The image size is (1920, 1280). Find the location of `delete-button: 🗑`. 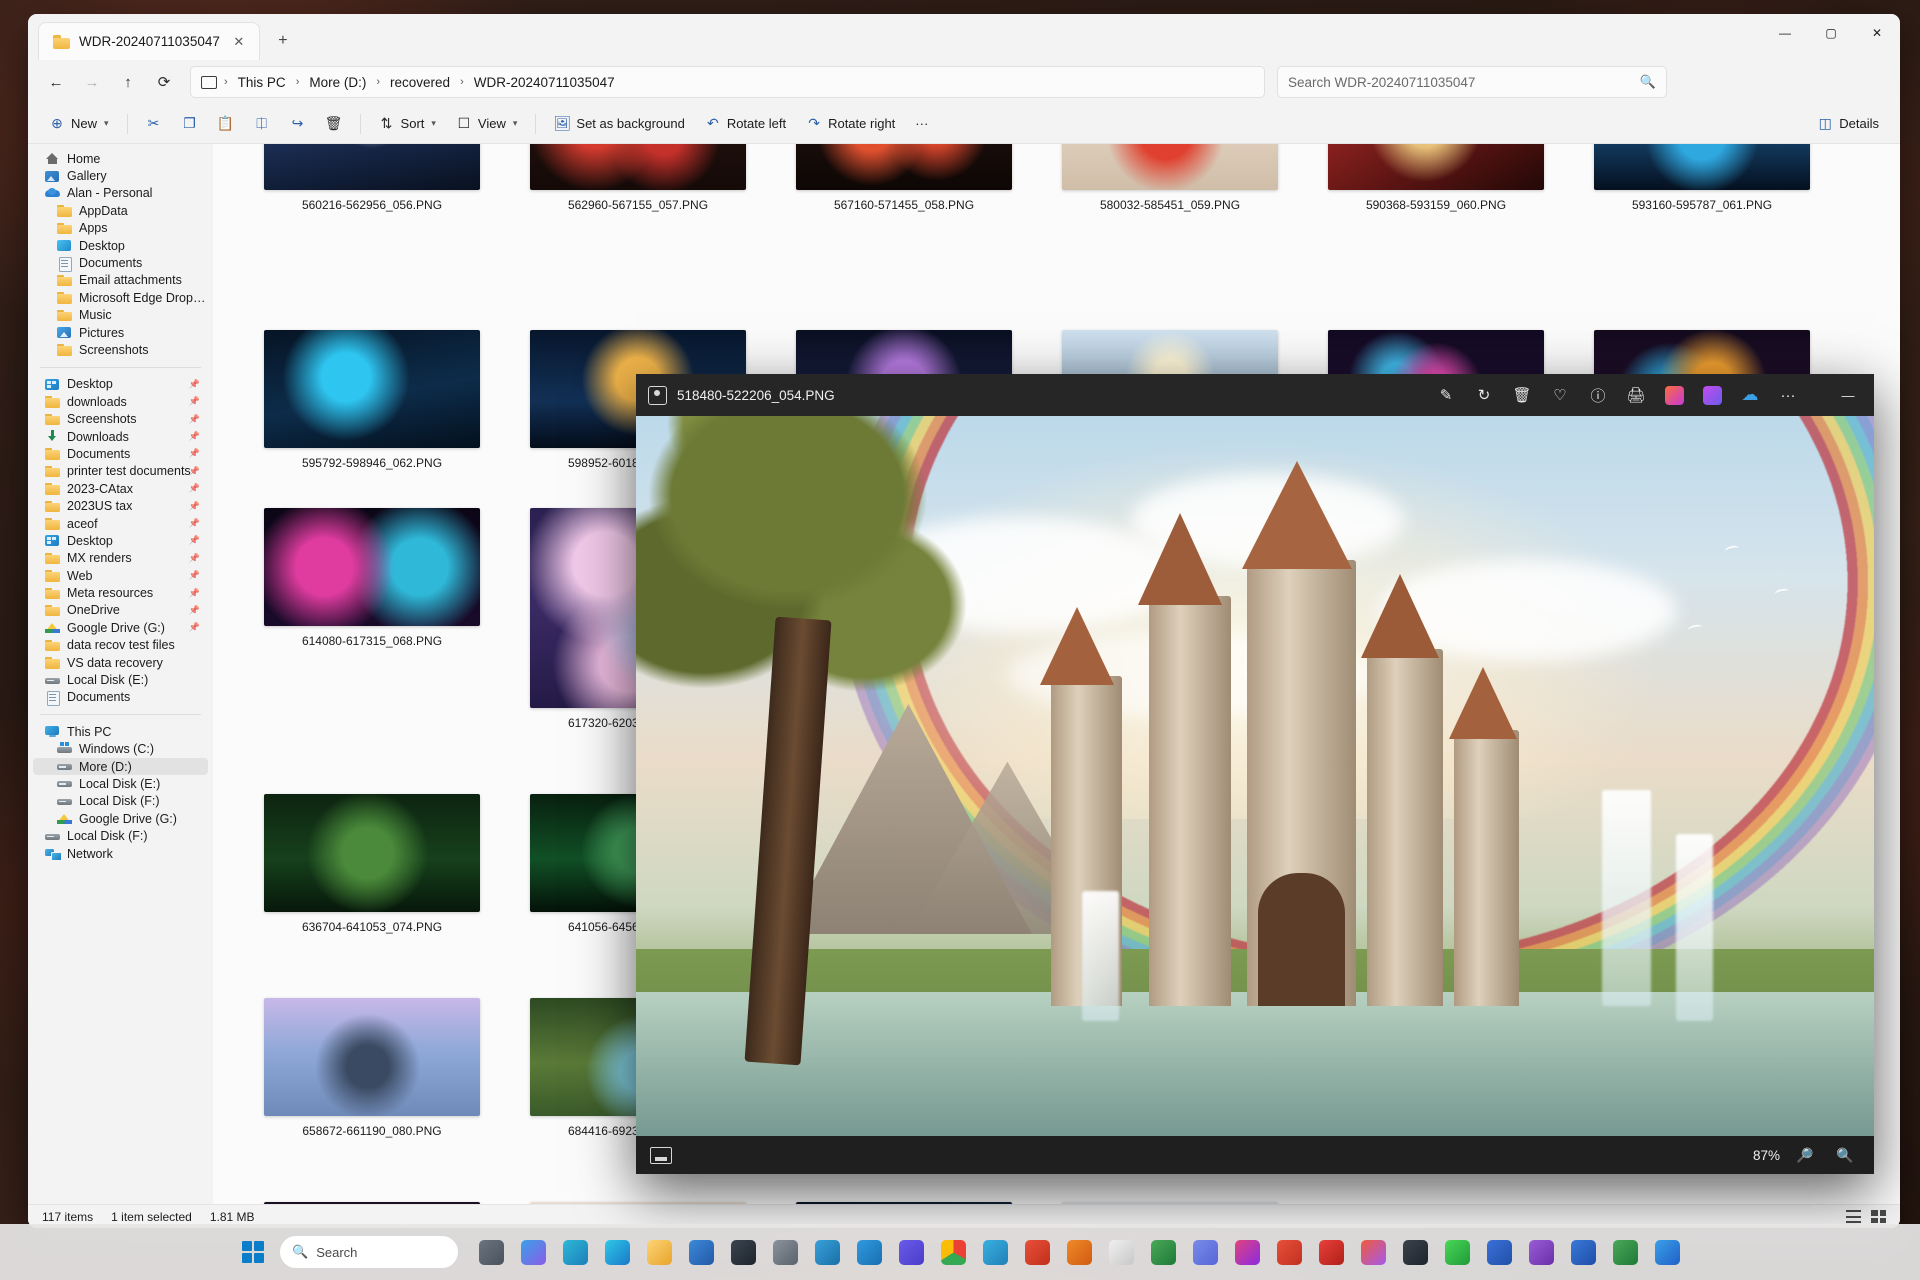

delete-button: 🗑 is located at coordinates (334, 124).